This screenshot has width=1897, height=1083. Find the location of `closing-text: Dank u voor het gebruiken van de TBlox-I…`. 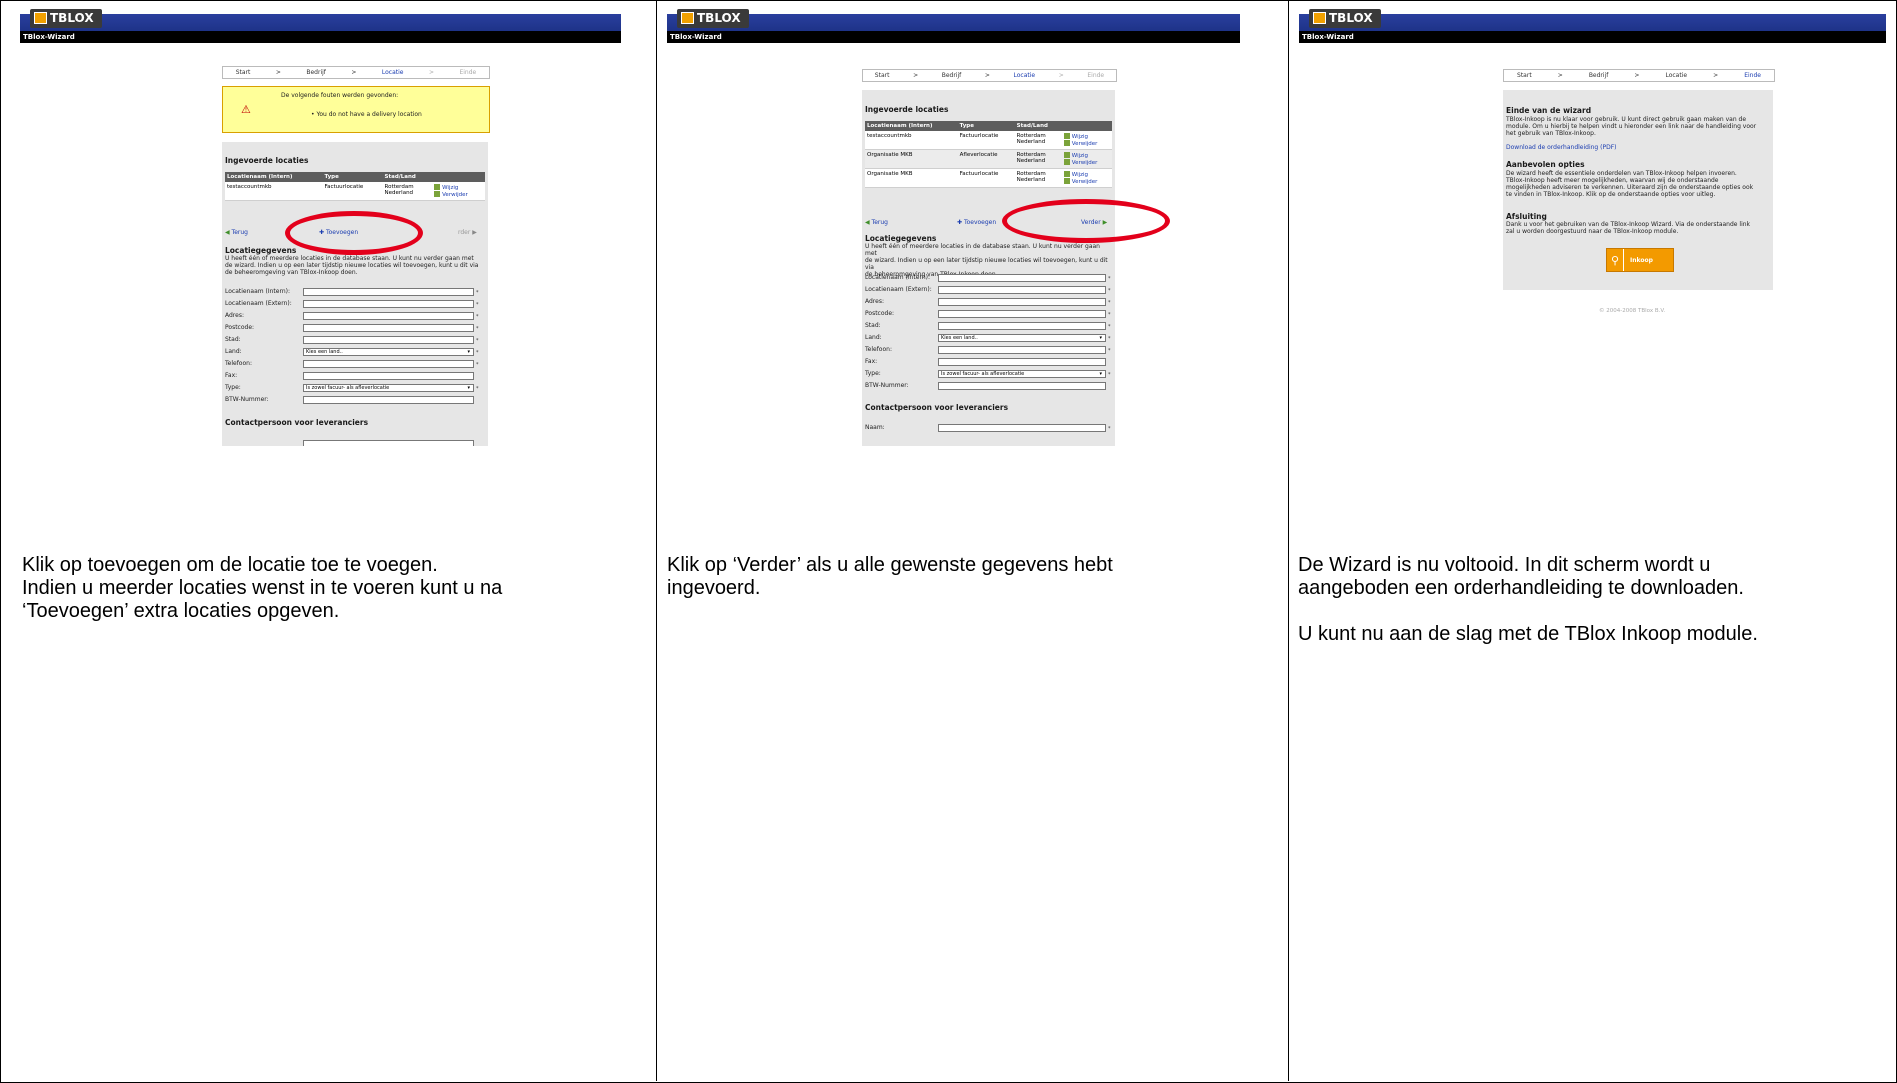

closing-text: Dank u voor het gebruiken van de TBlox-I… is located at coordinates (1628, 228).